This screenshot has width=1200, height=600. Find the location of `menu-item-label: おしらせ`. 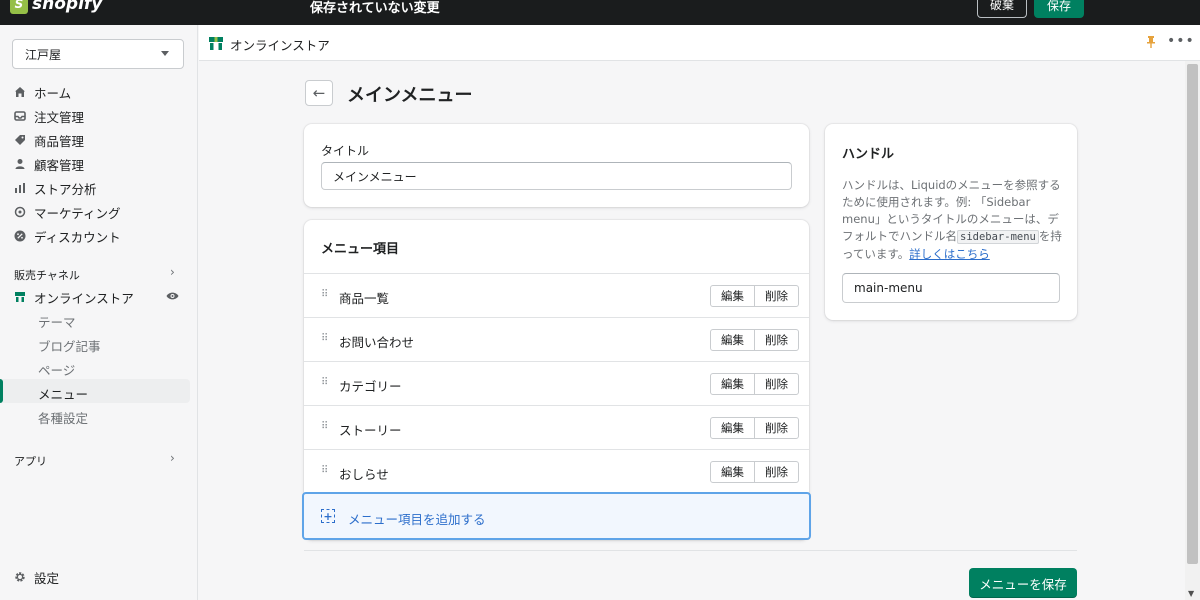

menu-item-label: おしらせ is located at coordinates (364, 474).